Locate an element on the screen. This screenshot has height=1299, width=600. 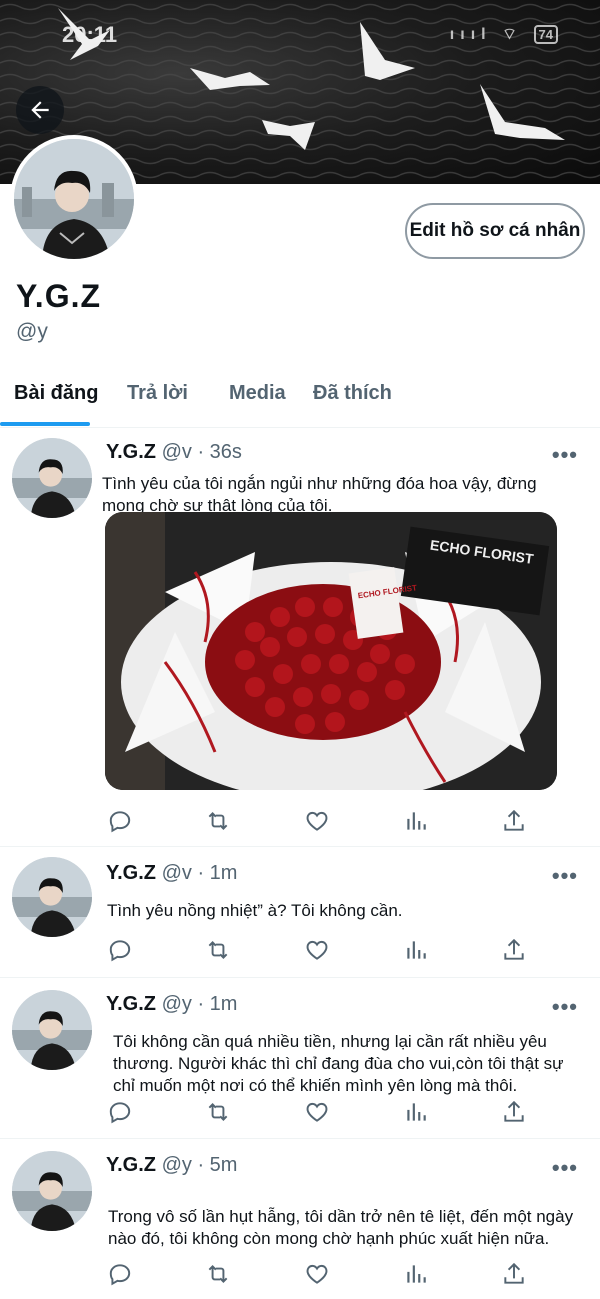
active-tab-indicator is located at coordinates (45, 424).